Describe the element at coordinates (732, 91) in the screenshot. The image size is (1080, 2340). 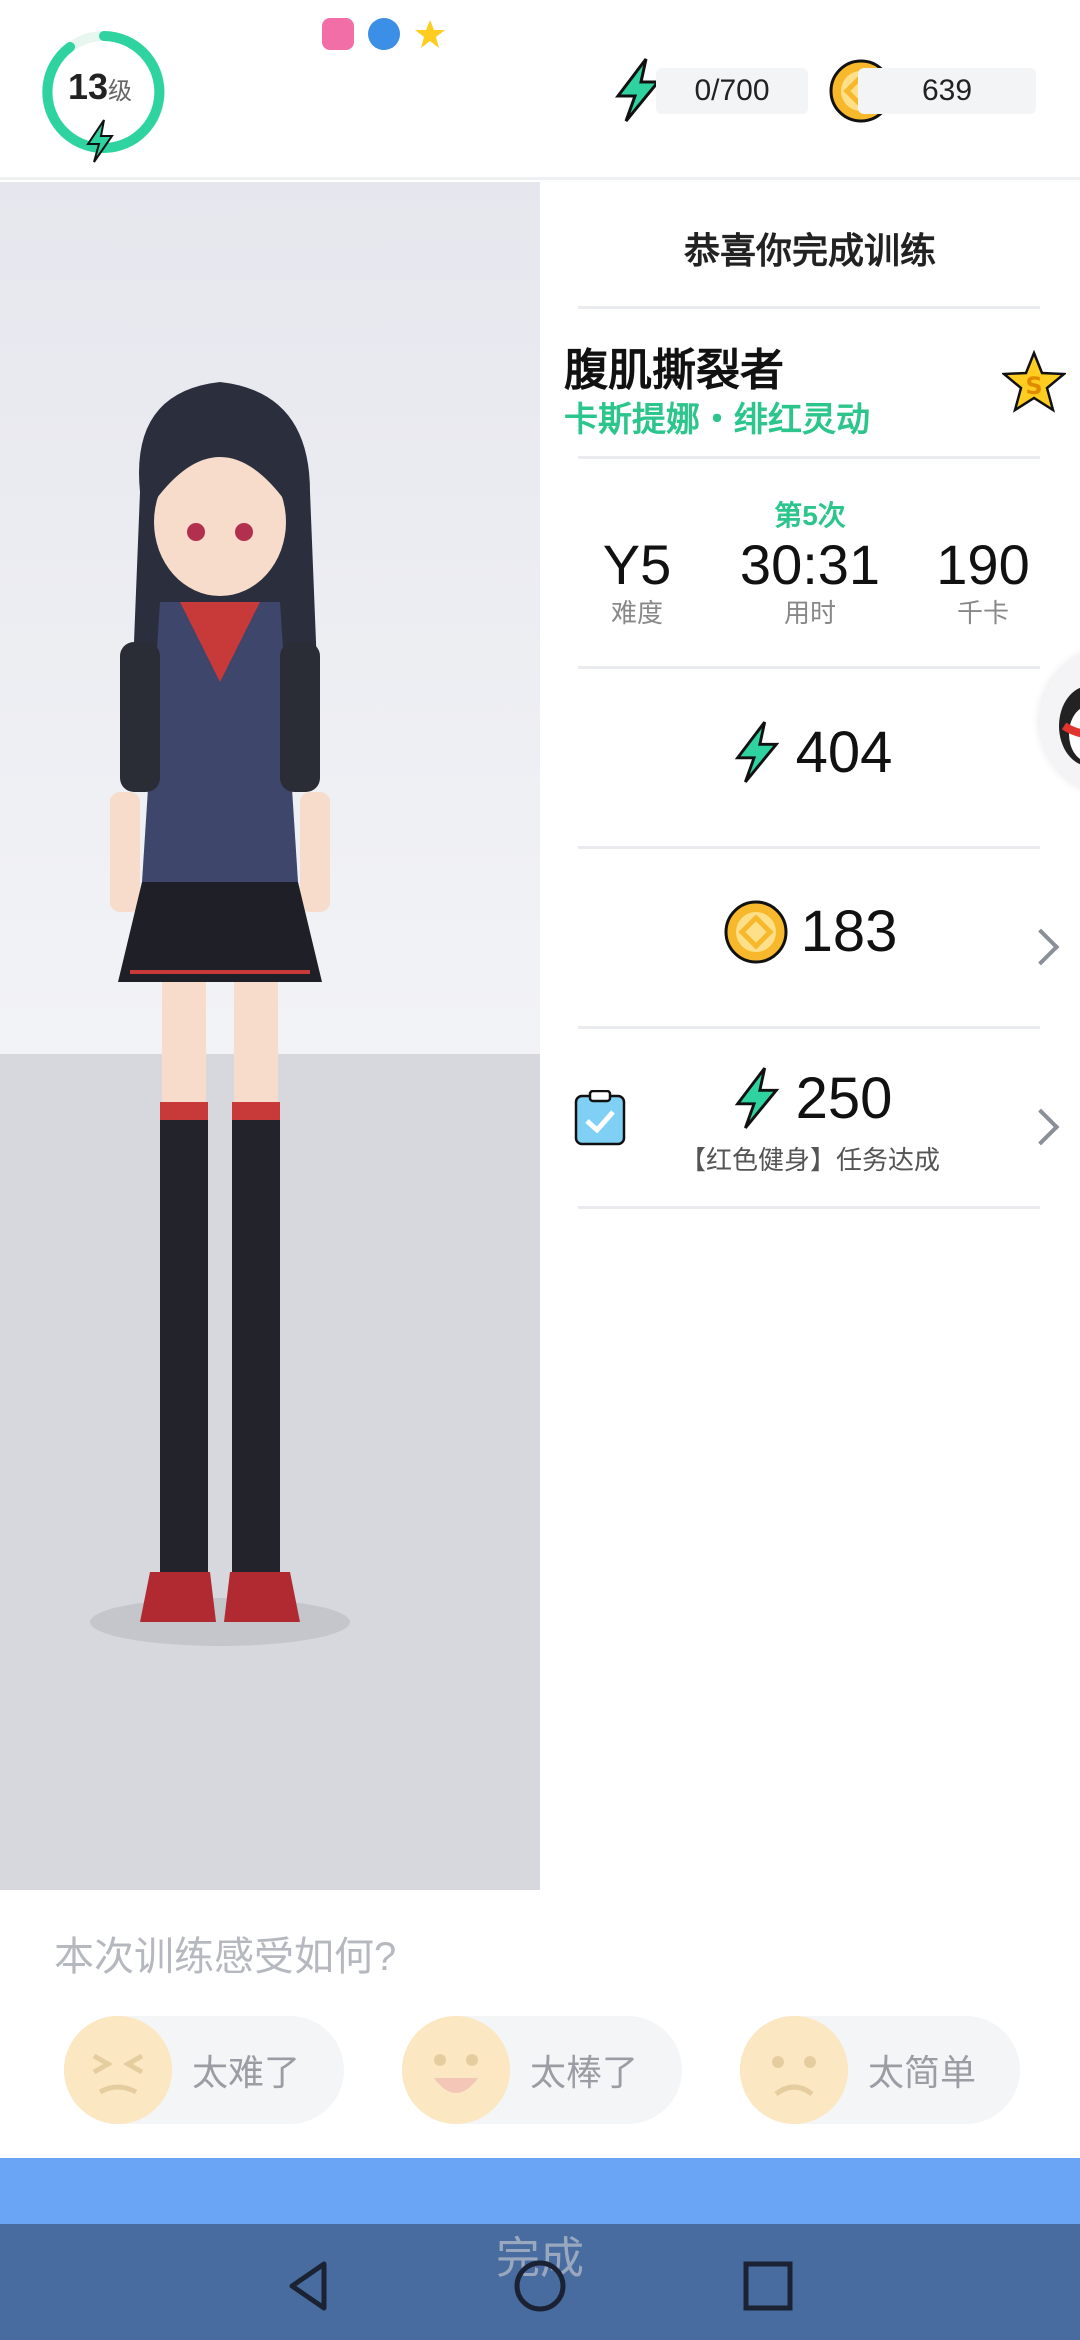
I see `energy-counter: 0/700` at that location.